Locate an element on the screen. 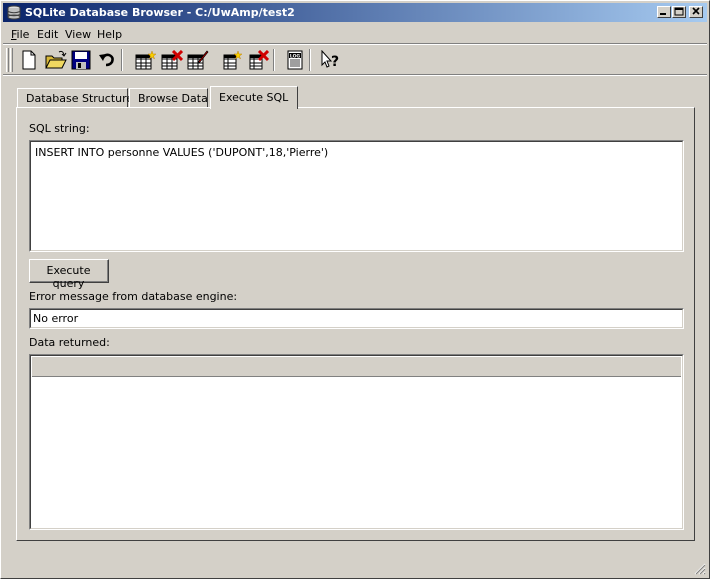 Image resolution: width=710 pixels, height=579 pixels. resize-grip-icon is located at coordinates (700, 569).